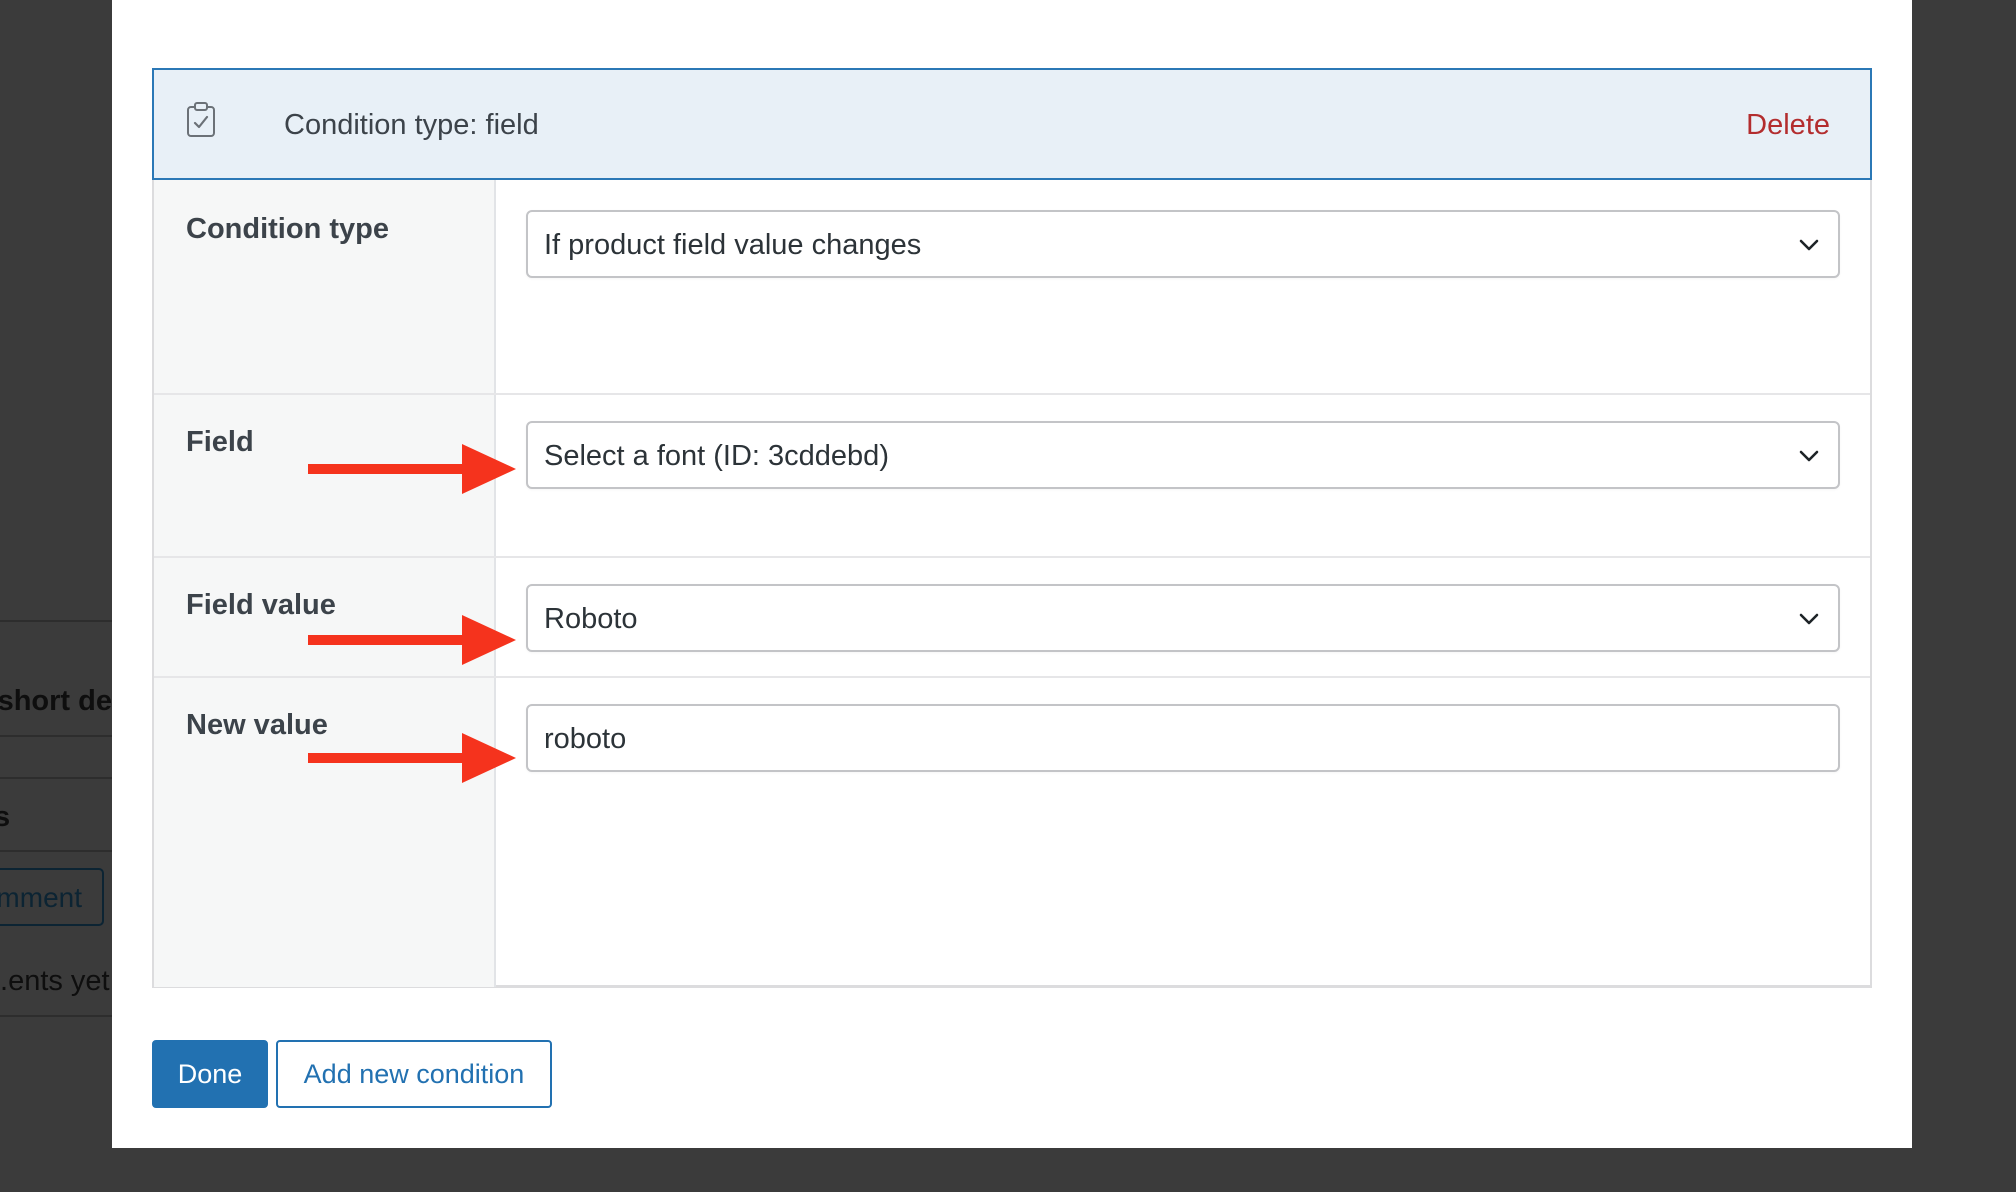 Image resolution: width=2016 pixels, height=1192 pixels. What do you see at coordinates (210, 1074) in the screenshot?
I see `done-button: Done` at bounding box center [210, 1074].